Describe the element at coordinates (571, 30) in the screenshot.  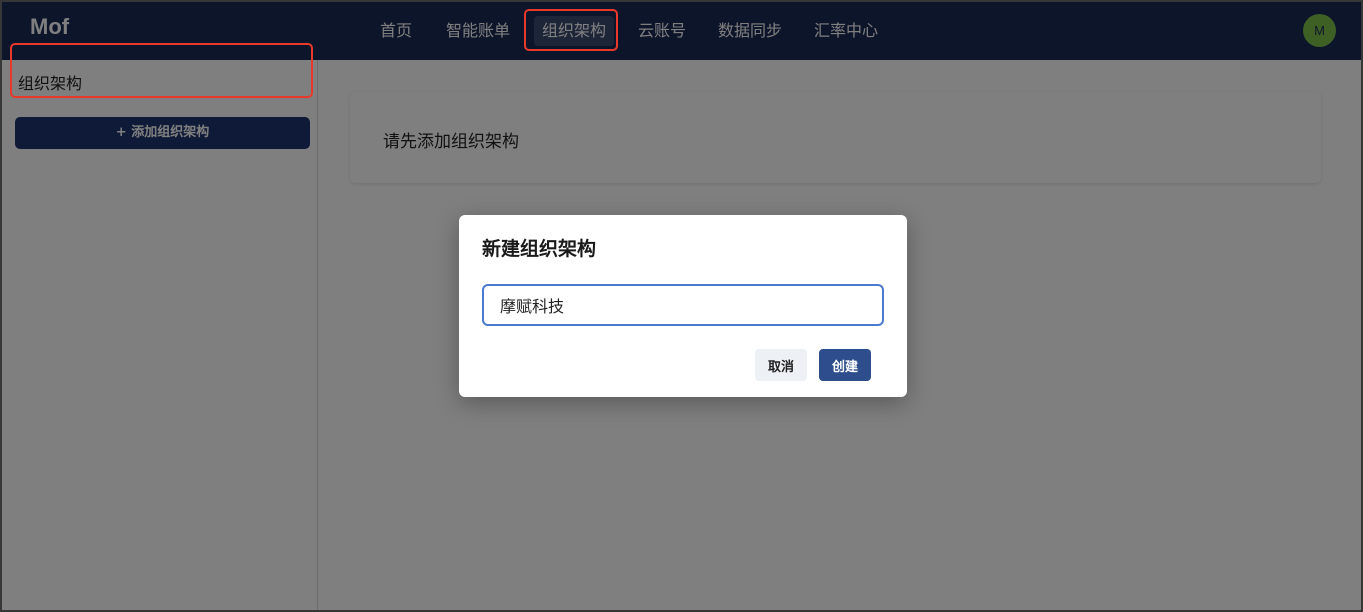
I see `nav-highlight-box` at that location.